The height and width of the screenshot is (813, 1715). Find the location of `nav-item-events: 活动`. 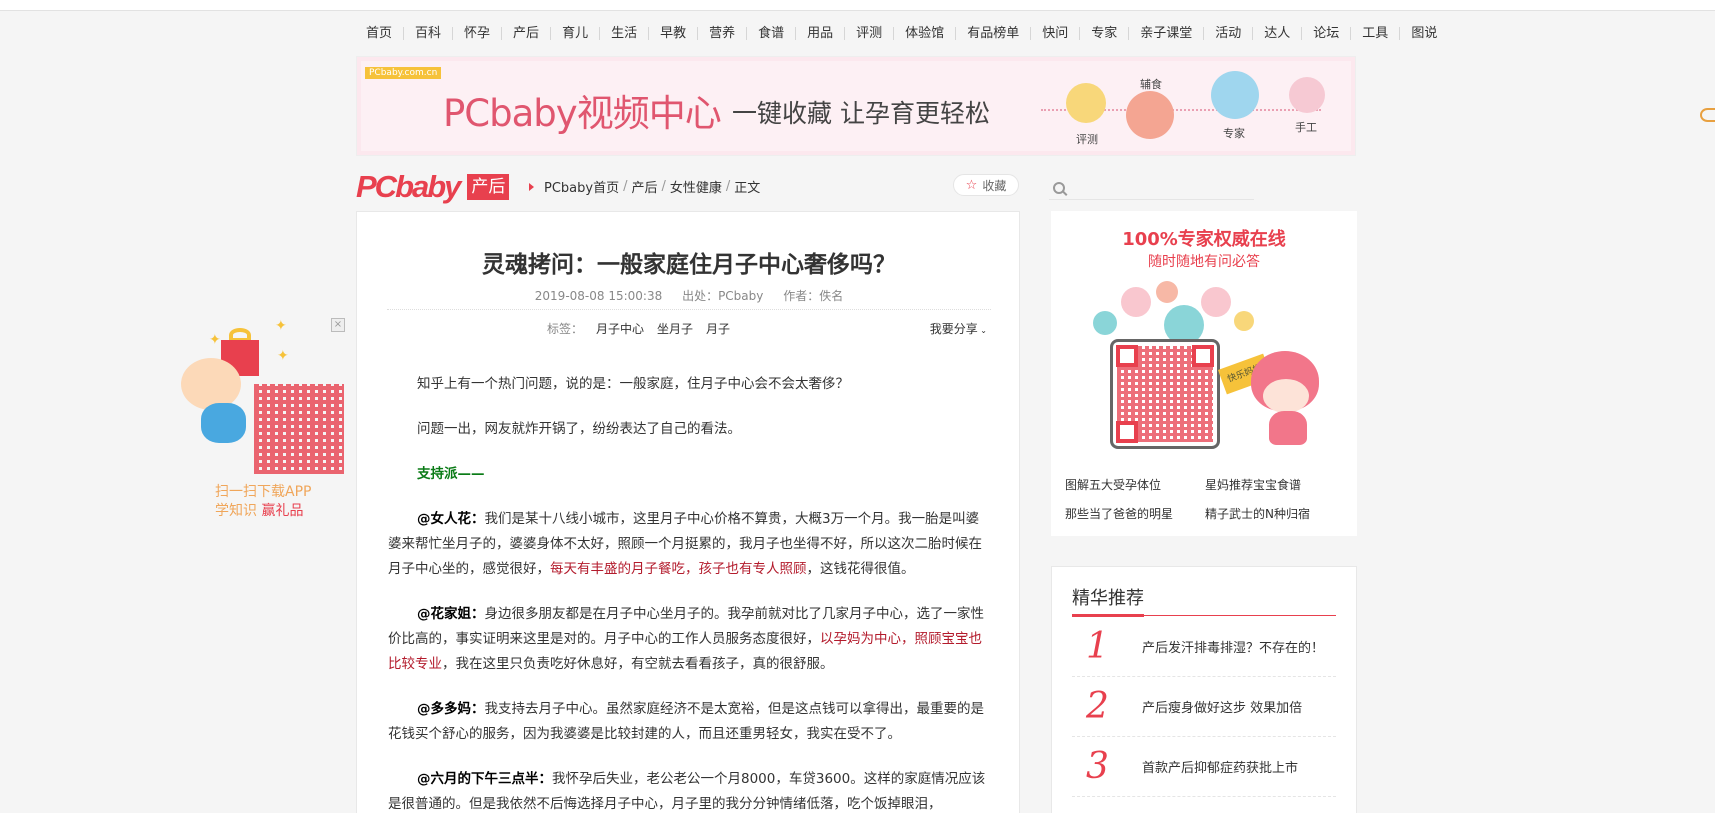

nav-item-events: 活动 is located at coordinates (1227, 33).